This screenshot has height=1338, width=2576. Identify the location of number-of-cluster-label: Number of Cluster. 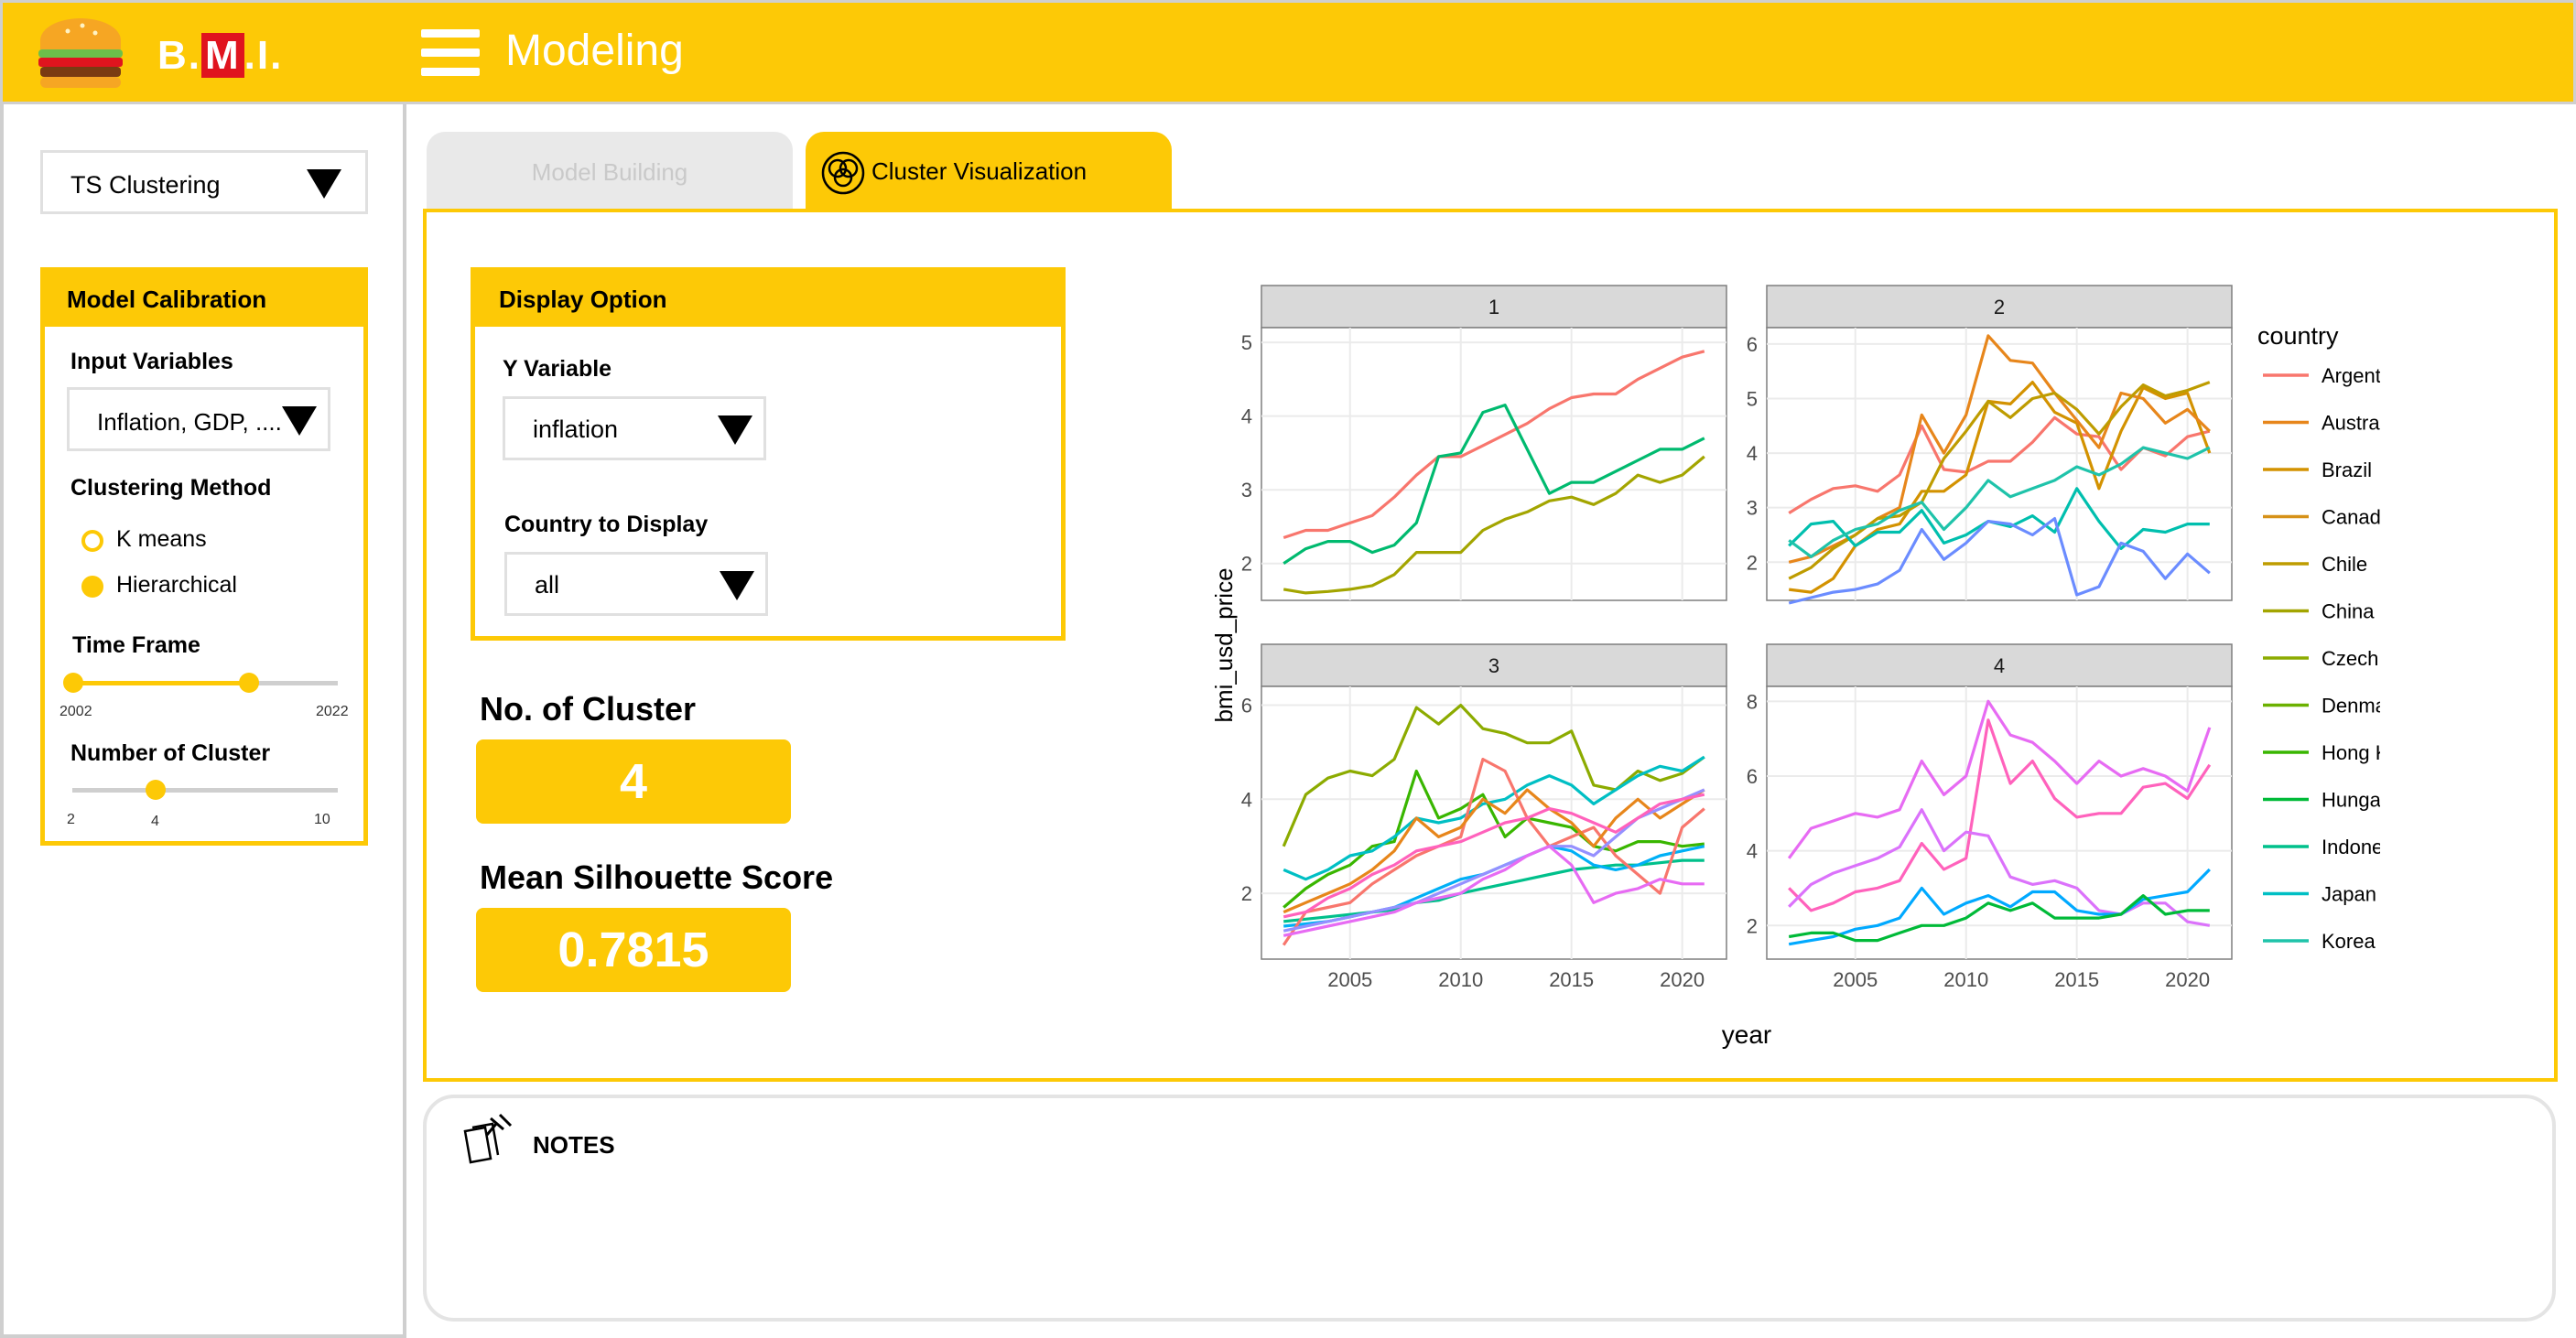
(171, 753).